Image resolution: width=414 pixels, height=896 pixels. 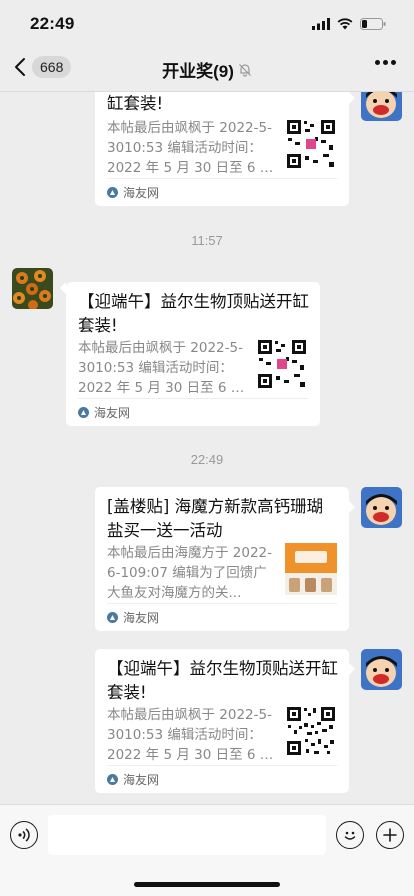 I want to click on back-button: 668, so click(x=43, y=67).